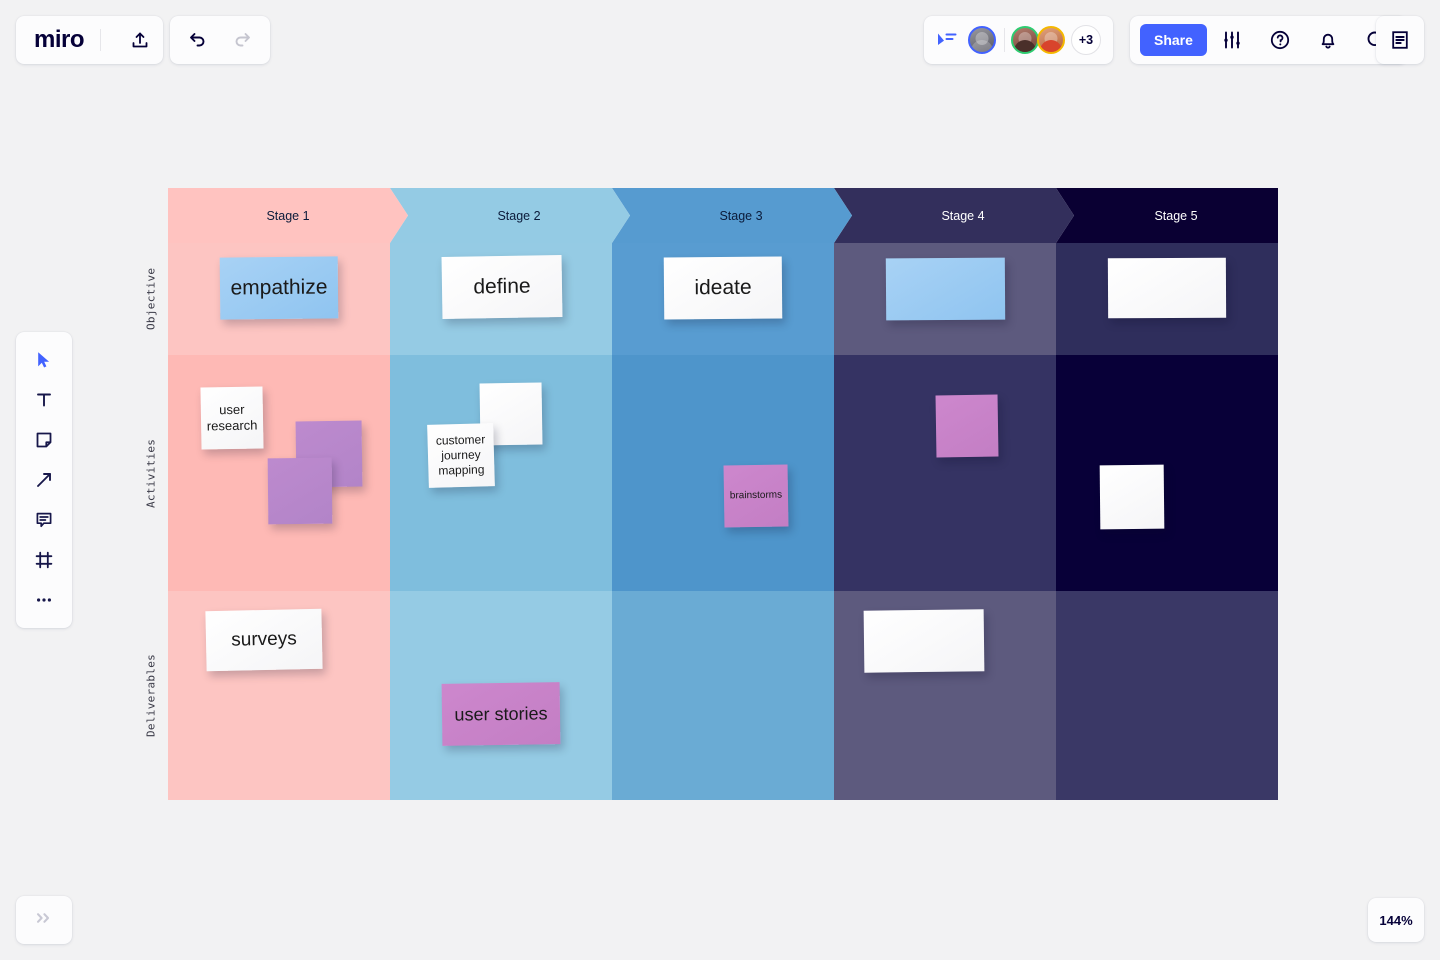  What do you see at coordinates (140, 40) in the screenshot?
I see `upload-icon` at bounding box center [140, 40].